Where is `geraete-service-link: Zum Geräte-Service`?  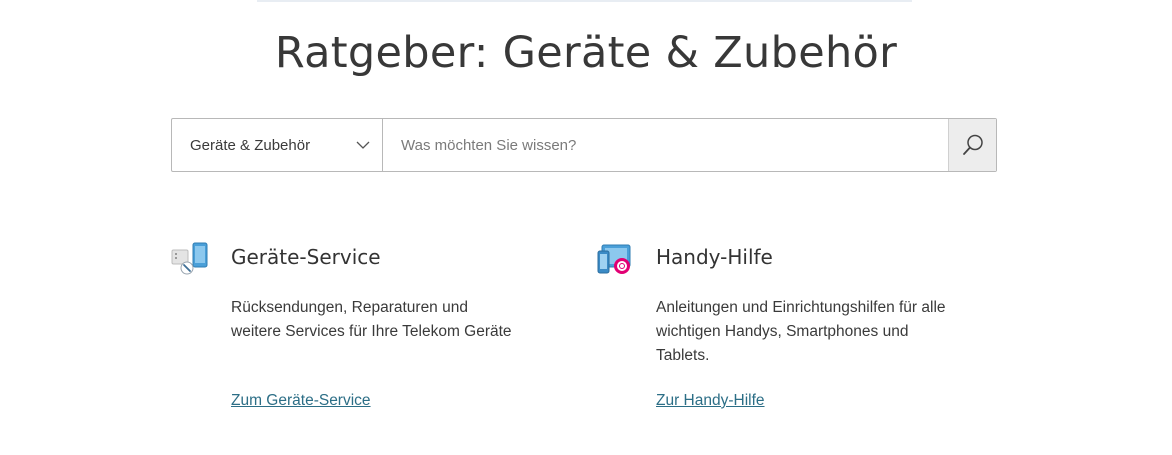
geraete-service-link: Zum Geräte-Service is located at coordinates (301, 401).